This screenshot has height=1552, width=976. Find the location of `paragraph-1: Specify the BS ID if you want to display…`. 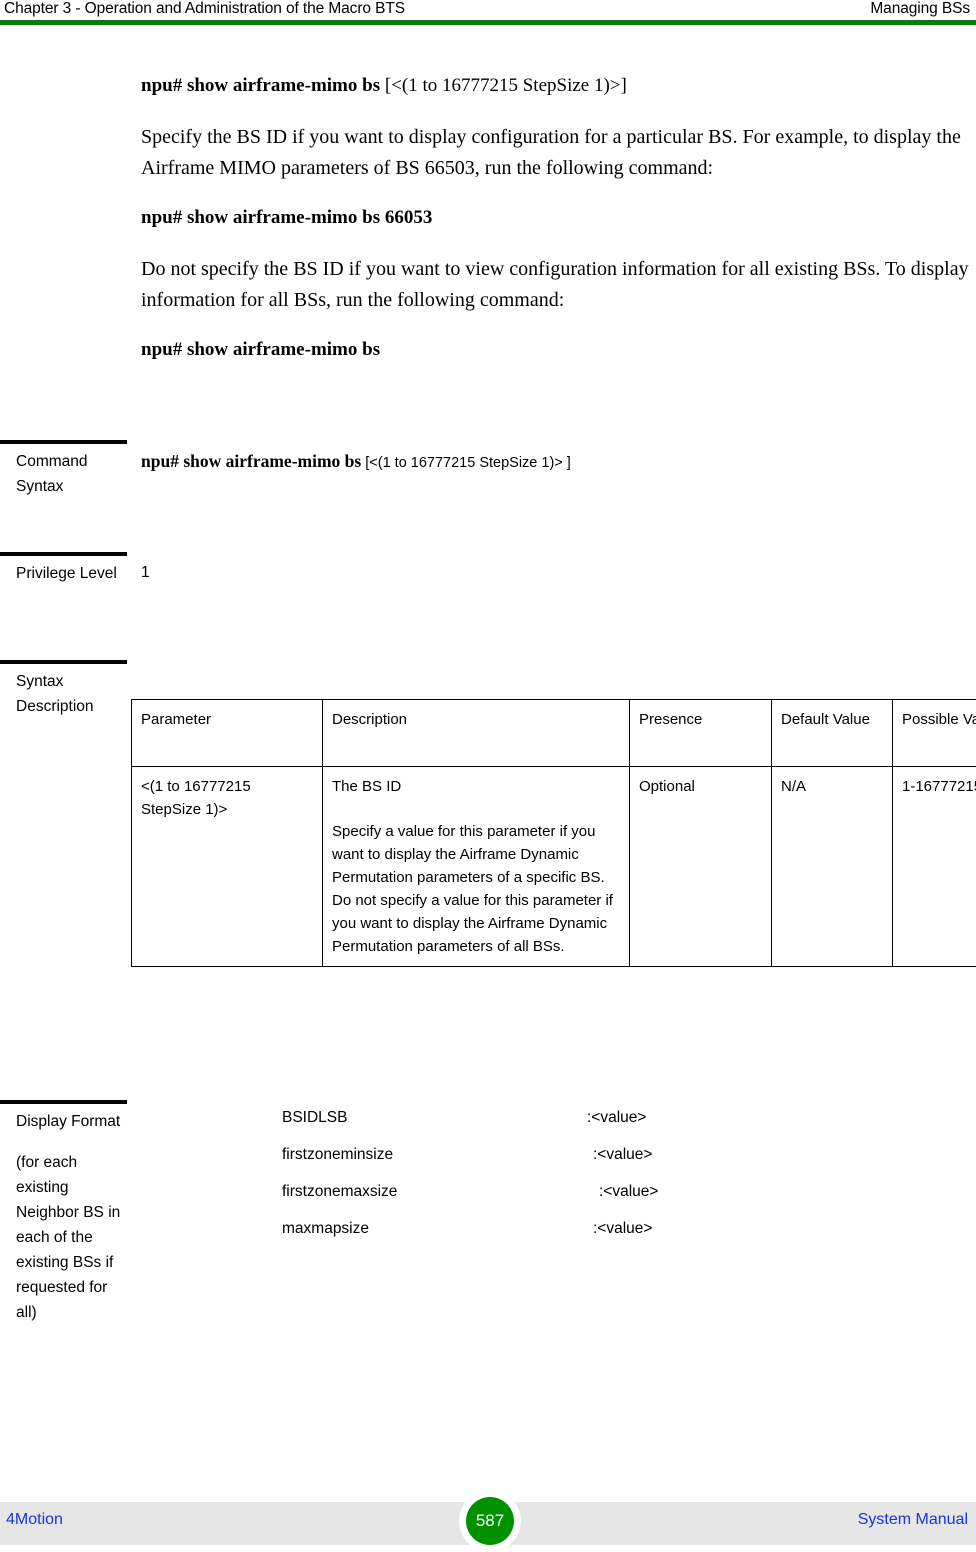

paragraph-1: Specify the BS ID if you want to display… is located at coordinates (558, 153).